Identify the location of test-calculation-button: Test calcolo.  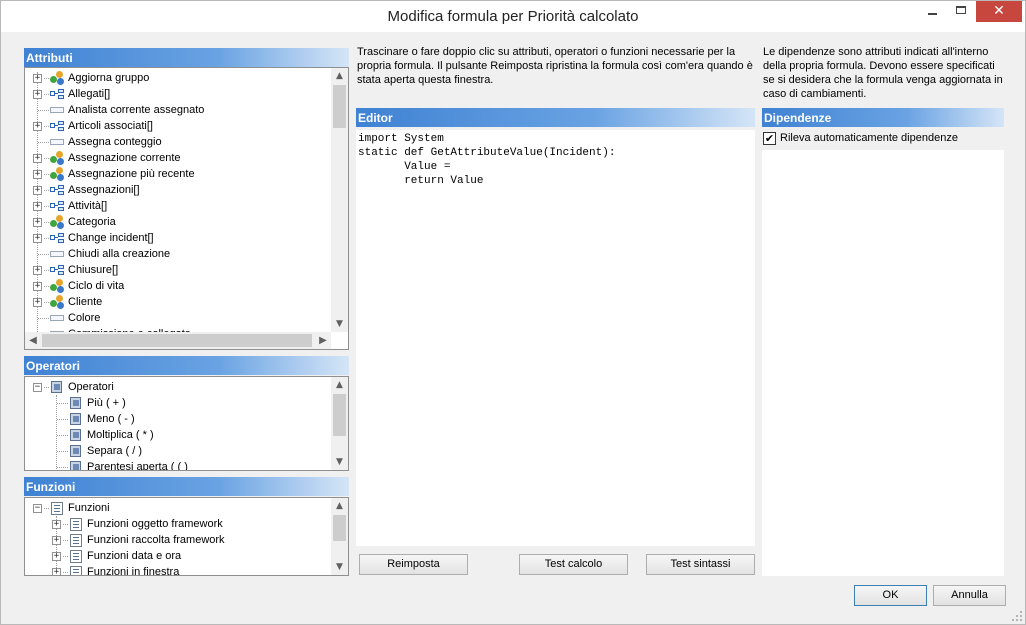
(573, 564).